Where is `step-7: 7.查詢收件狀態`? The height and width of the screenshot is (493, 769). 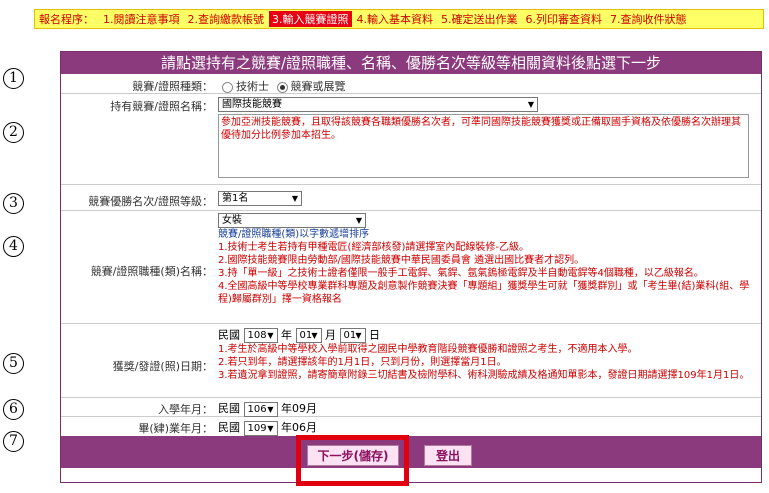
step-7: 7.查詢收件狀態 is located at coordinates (648, 19).